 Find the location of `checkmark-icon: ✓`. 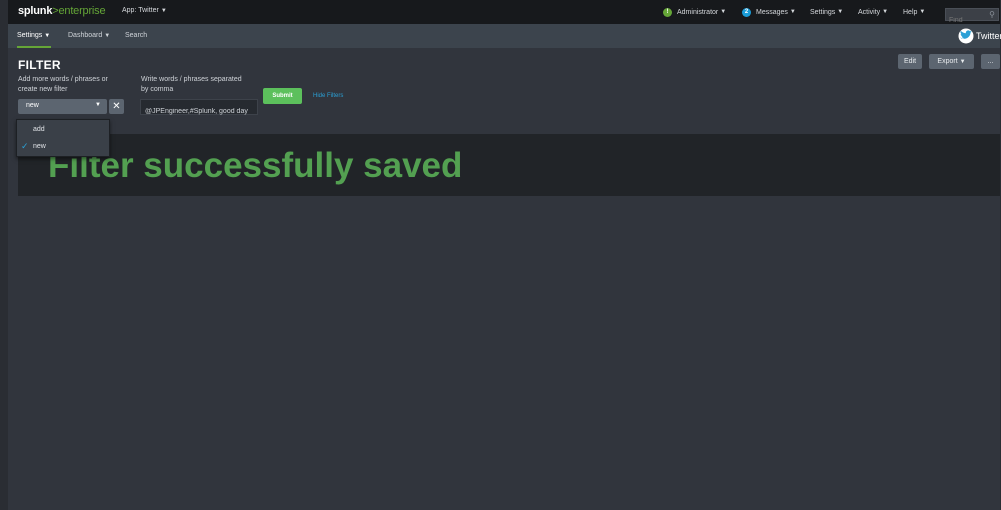

checkmark-icon: ✓ is located at coordinates (25, 146).